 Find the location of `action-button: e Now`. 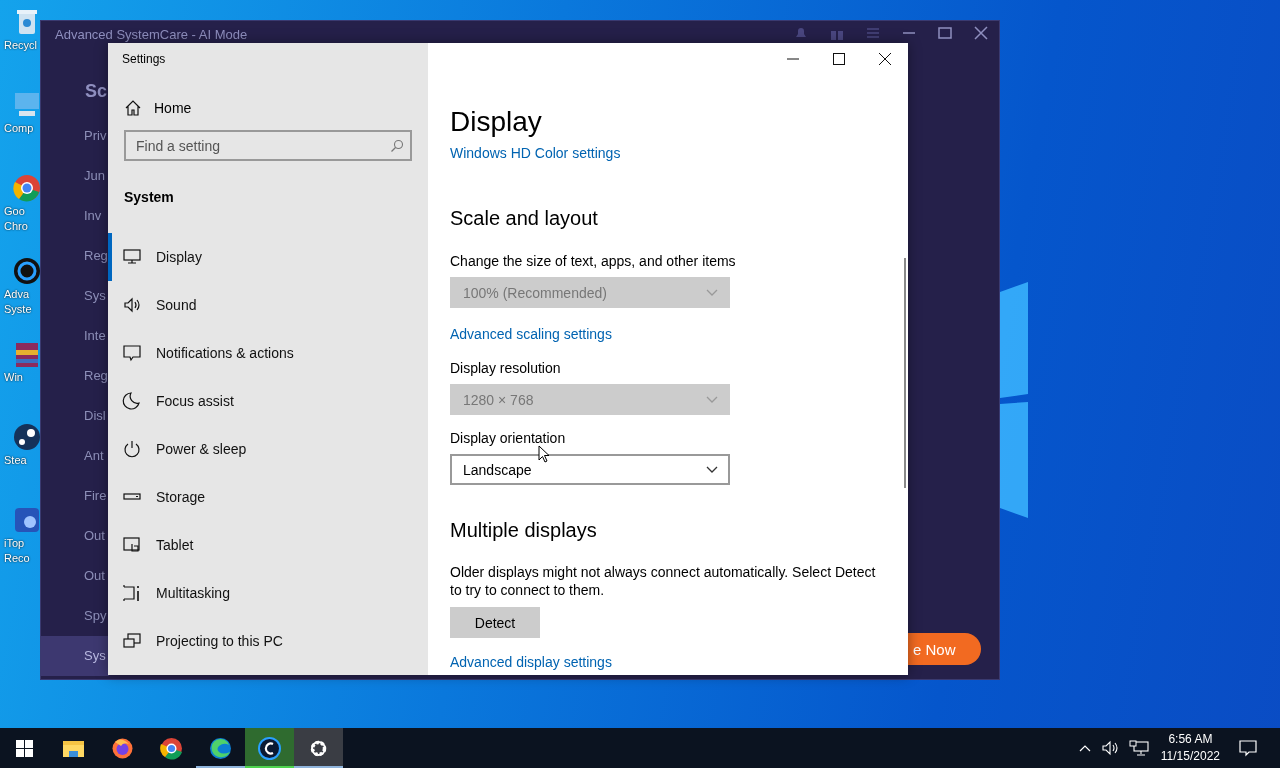

action-button: e Now is located at coordinates (944, 649).